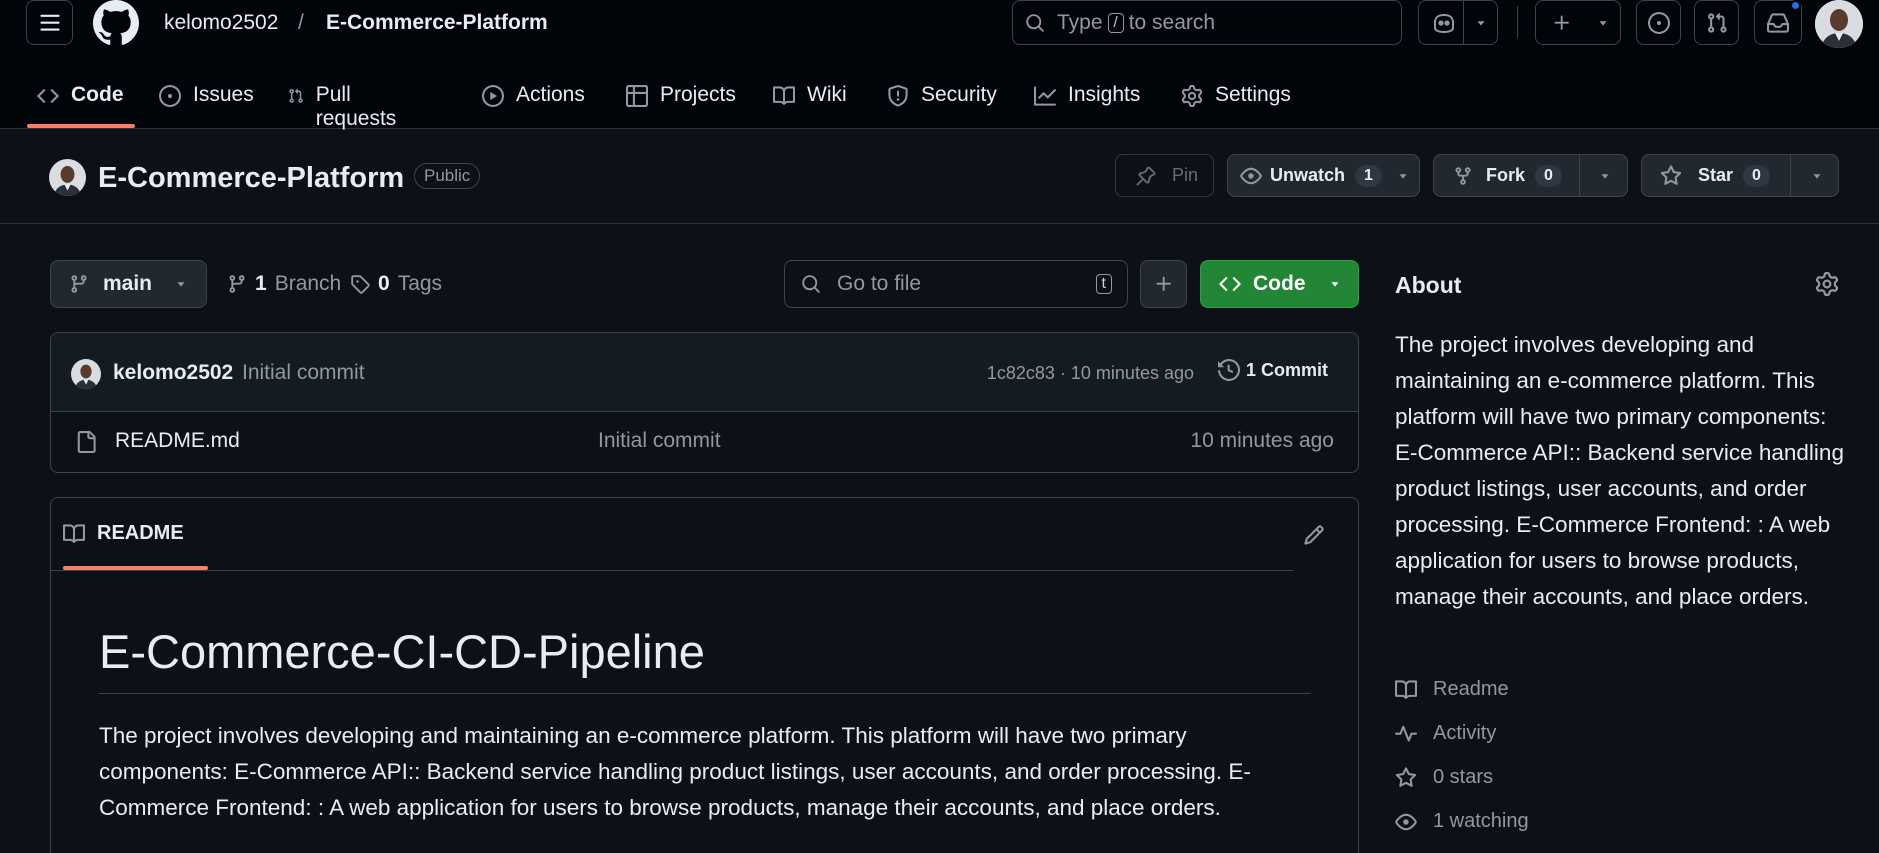  I want to click on play-icon, so click(493, 96).